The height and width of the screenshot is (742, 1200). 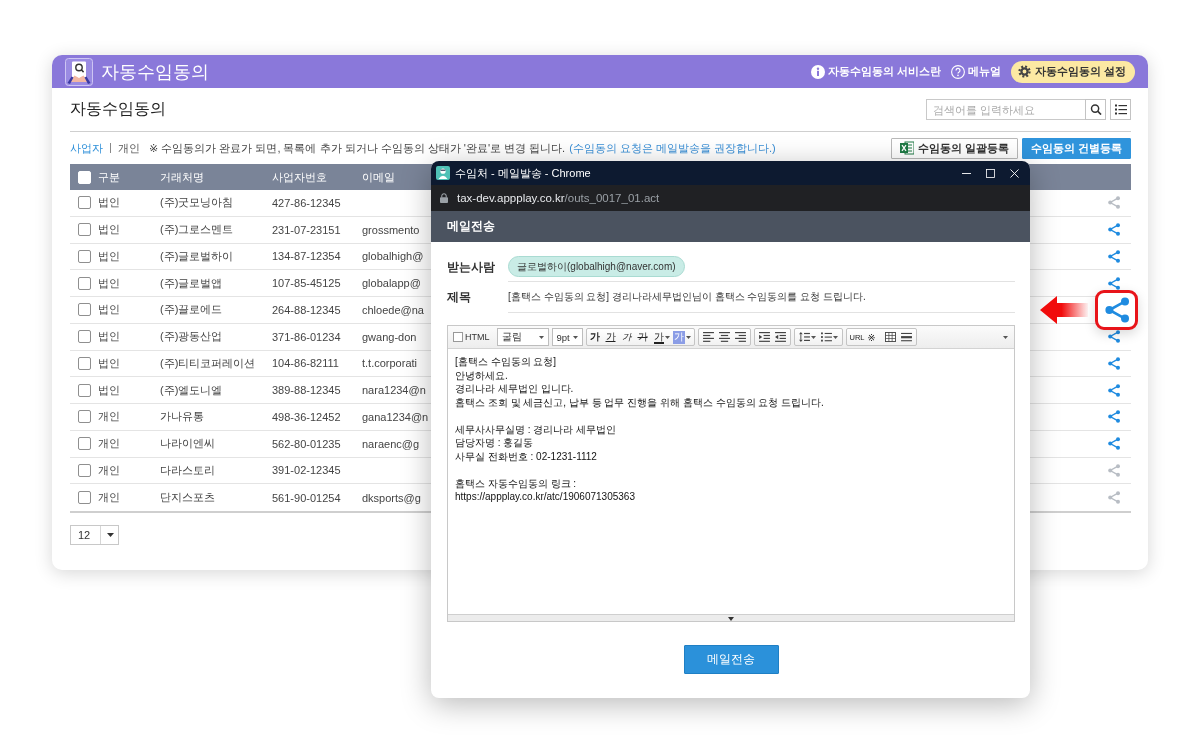 What do you see at coordinates (129, 148) in the screenshot?
I see `filter-tab: 개인` at bounding box center [129, 148].